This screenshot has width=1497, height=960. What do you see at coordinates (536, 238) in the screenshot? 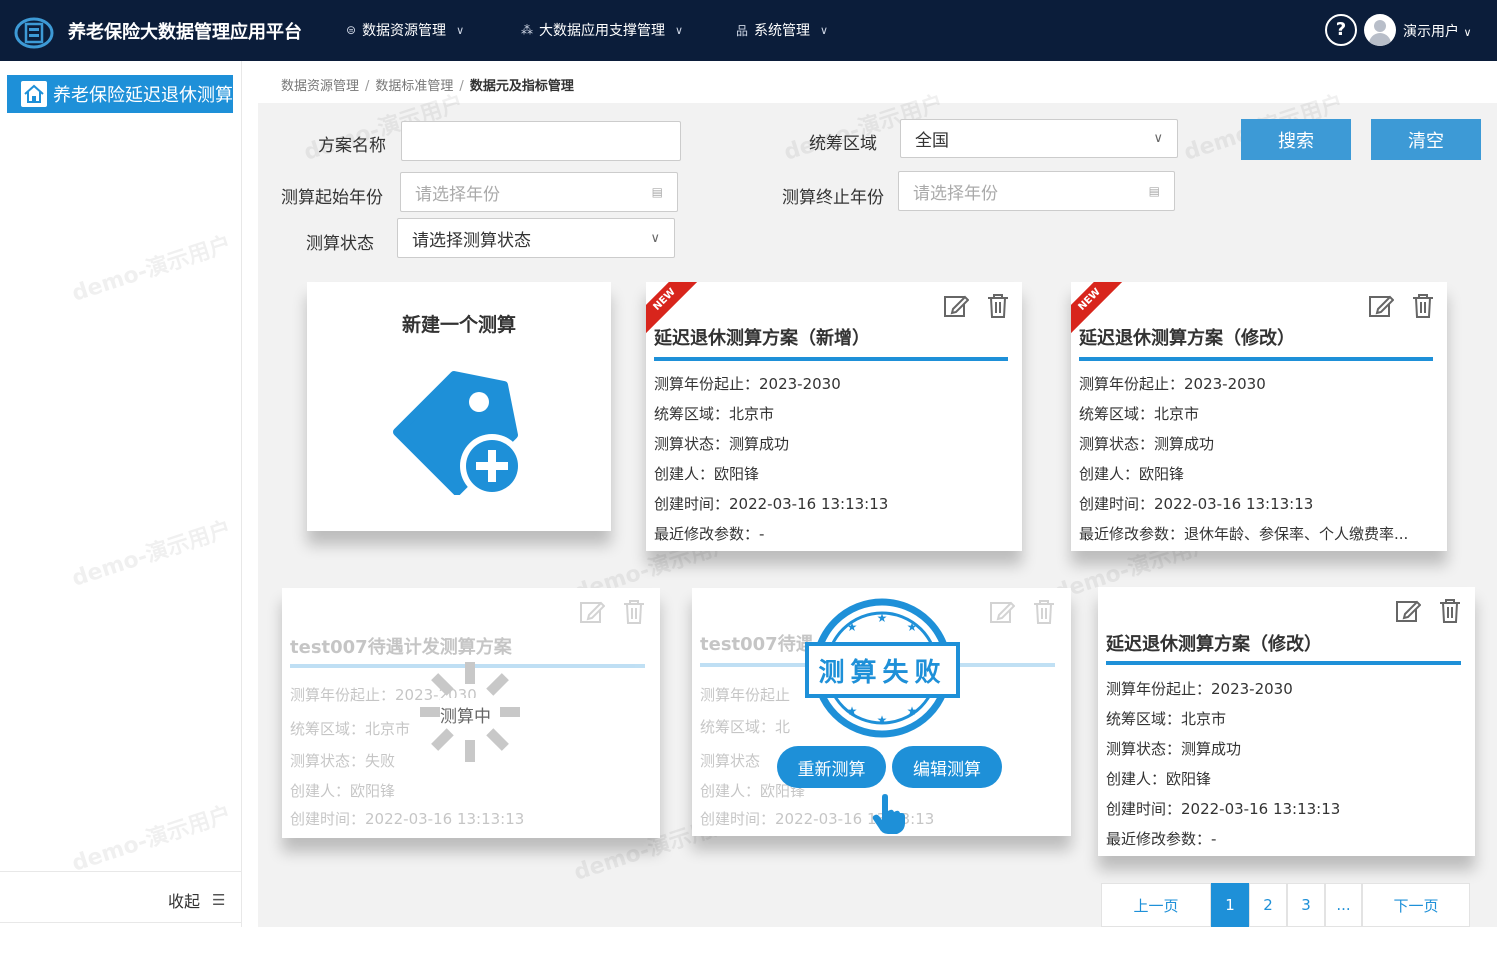
I see `status-select: 请选择测算状态 ∨` at bounding box center [536, 238].